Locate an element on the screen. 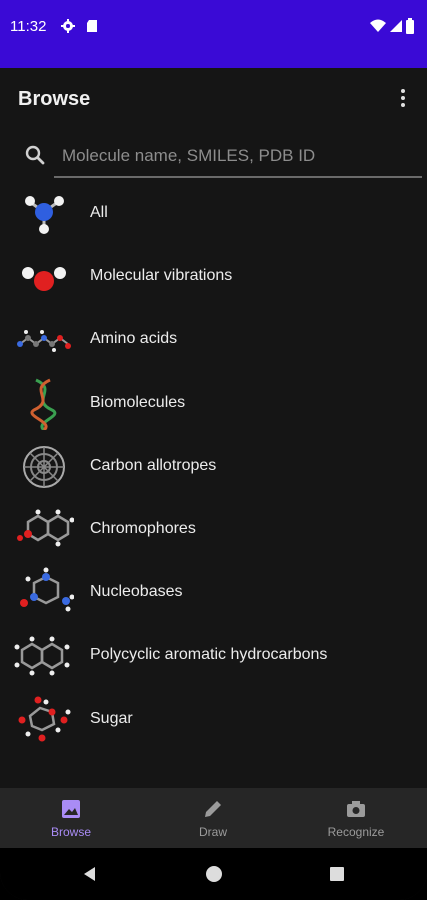  recents-icon is located at coordinates (337, 874).